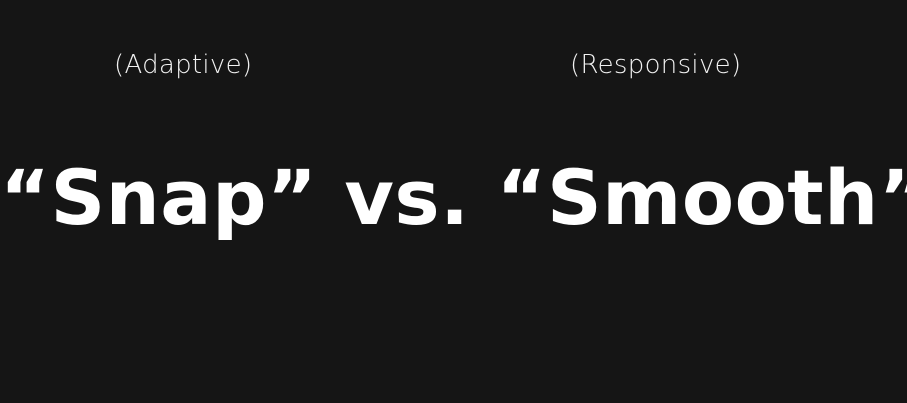 The image size is (907, 403). Describe the element at coordinates (656, 65) in the screenshot. I see `responsive-label: (Responsive)` at that location.